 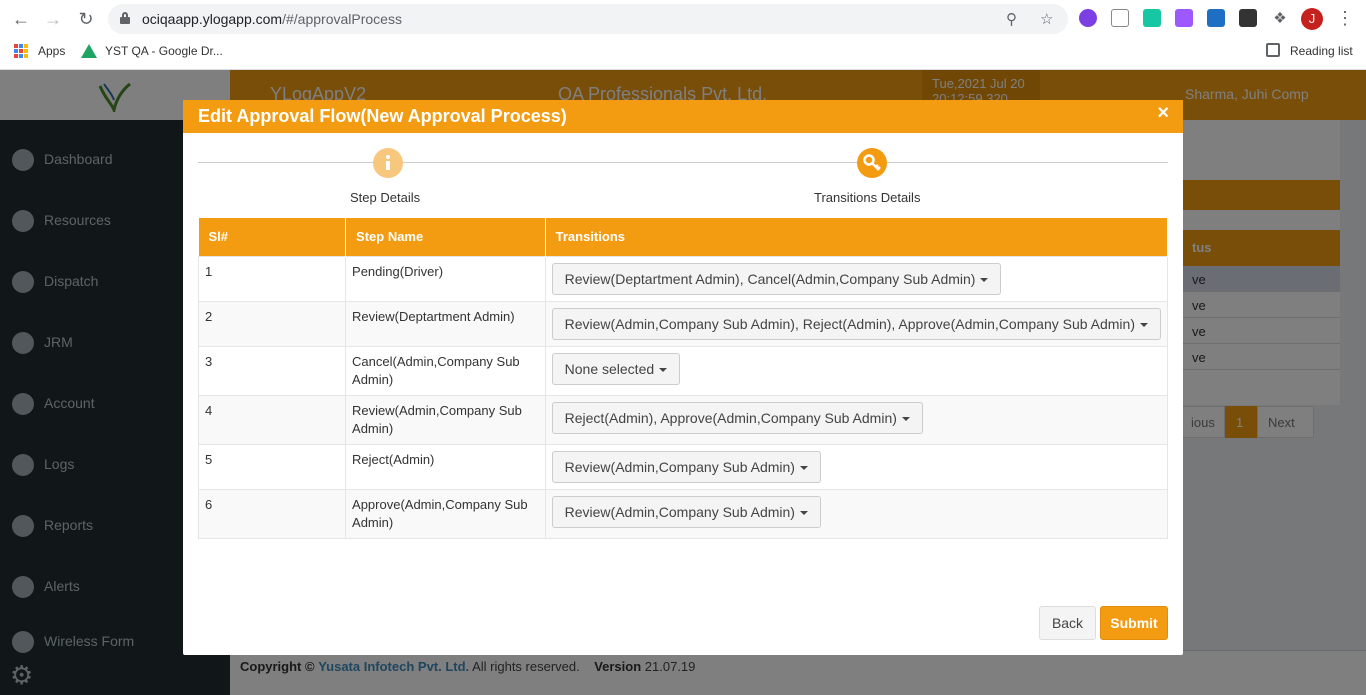 What do you see at coordinates (125, 18) in the screenshot?
I see `lock-icon` at bounding box center [125, 18].